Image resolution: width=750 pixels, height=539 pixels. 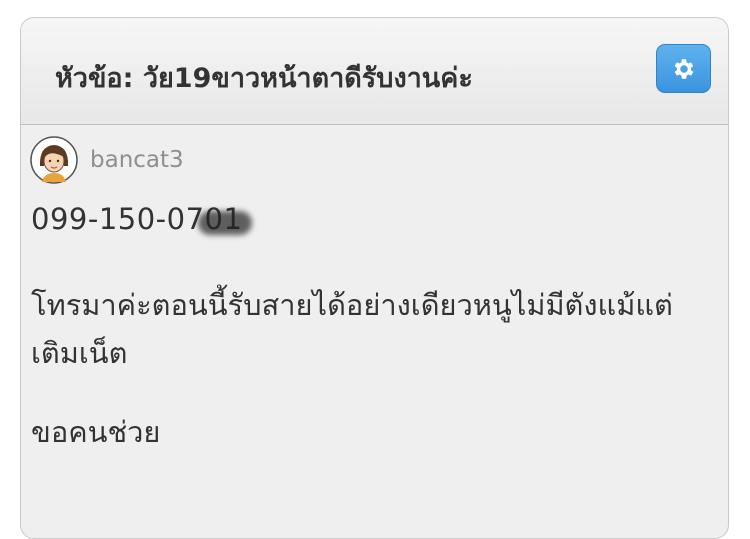 I want to click on post-username: bancat3, so click(x=137, y=160).